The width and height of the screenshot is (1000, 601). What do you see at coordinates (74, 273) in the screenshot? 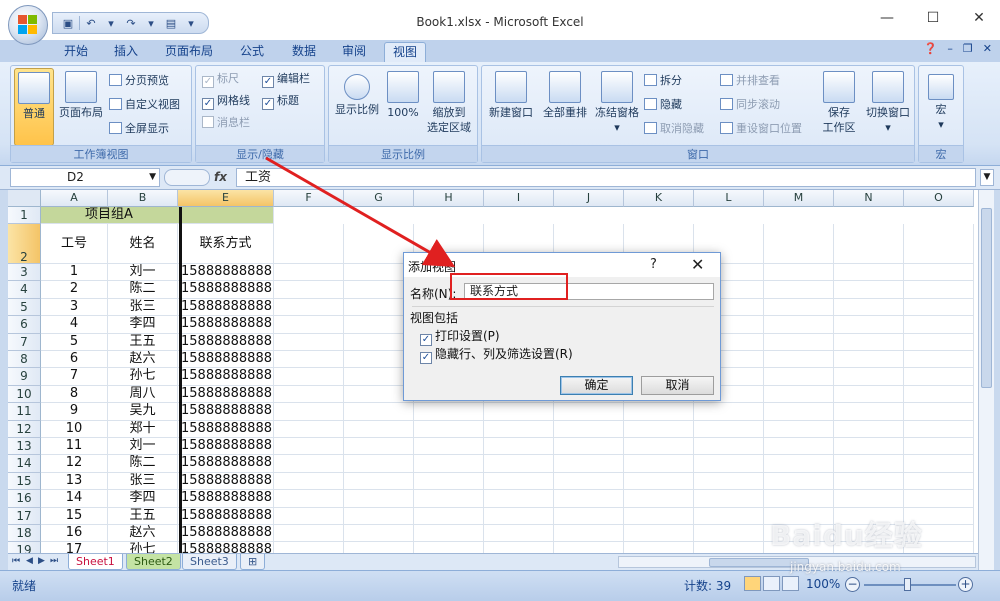
I see `table-cell: 1` at bounding box center [74, 273].